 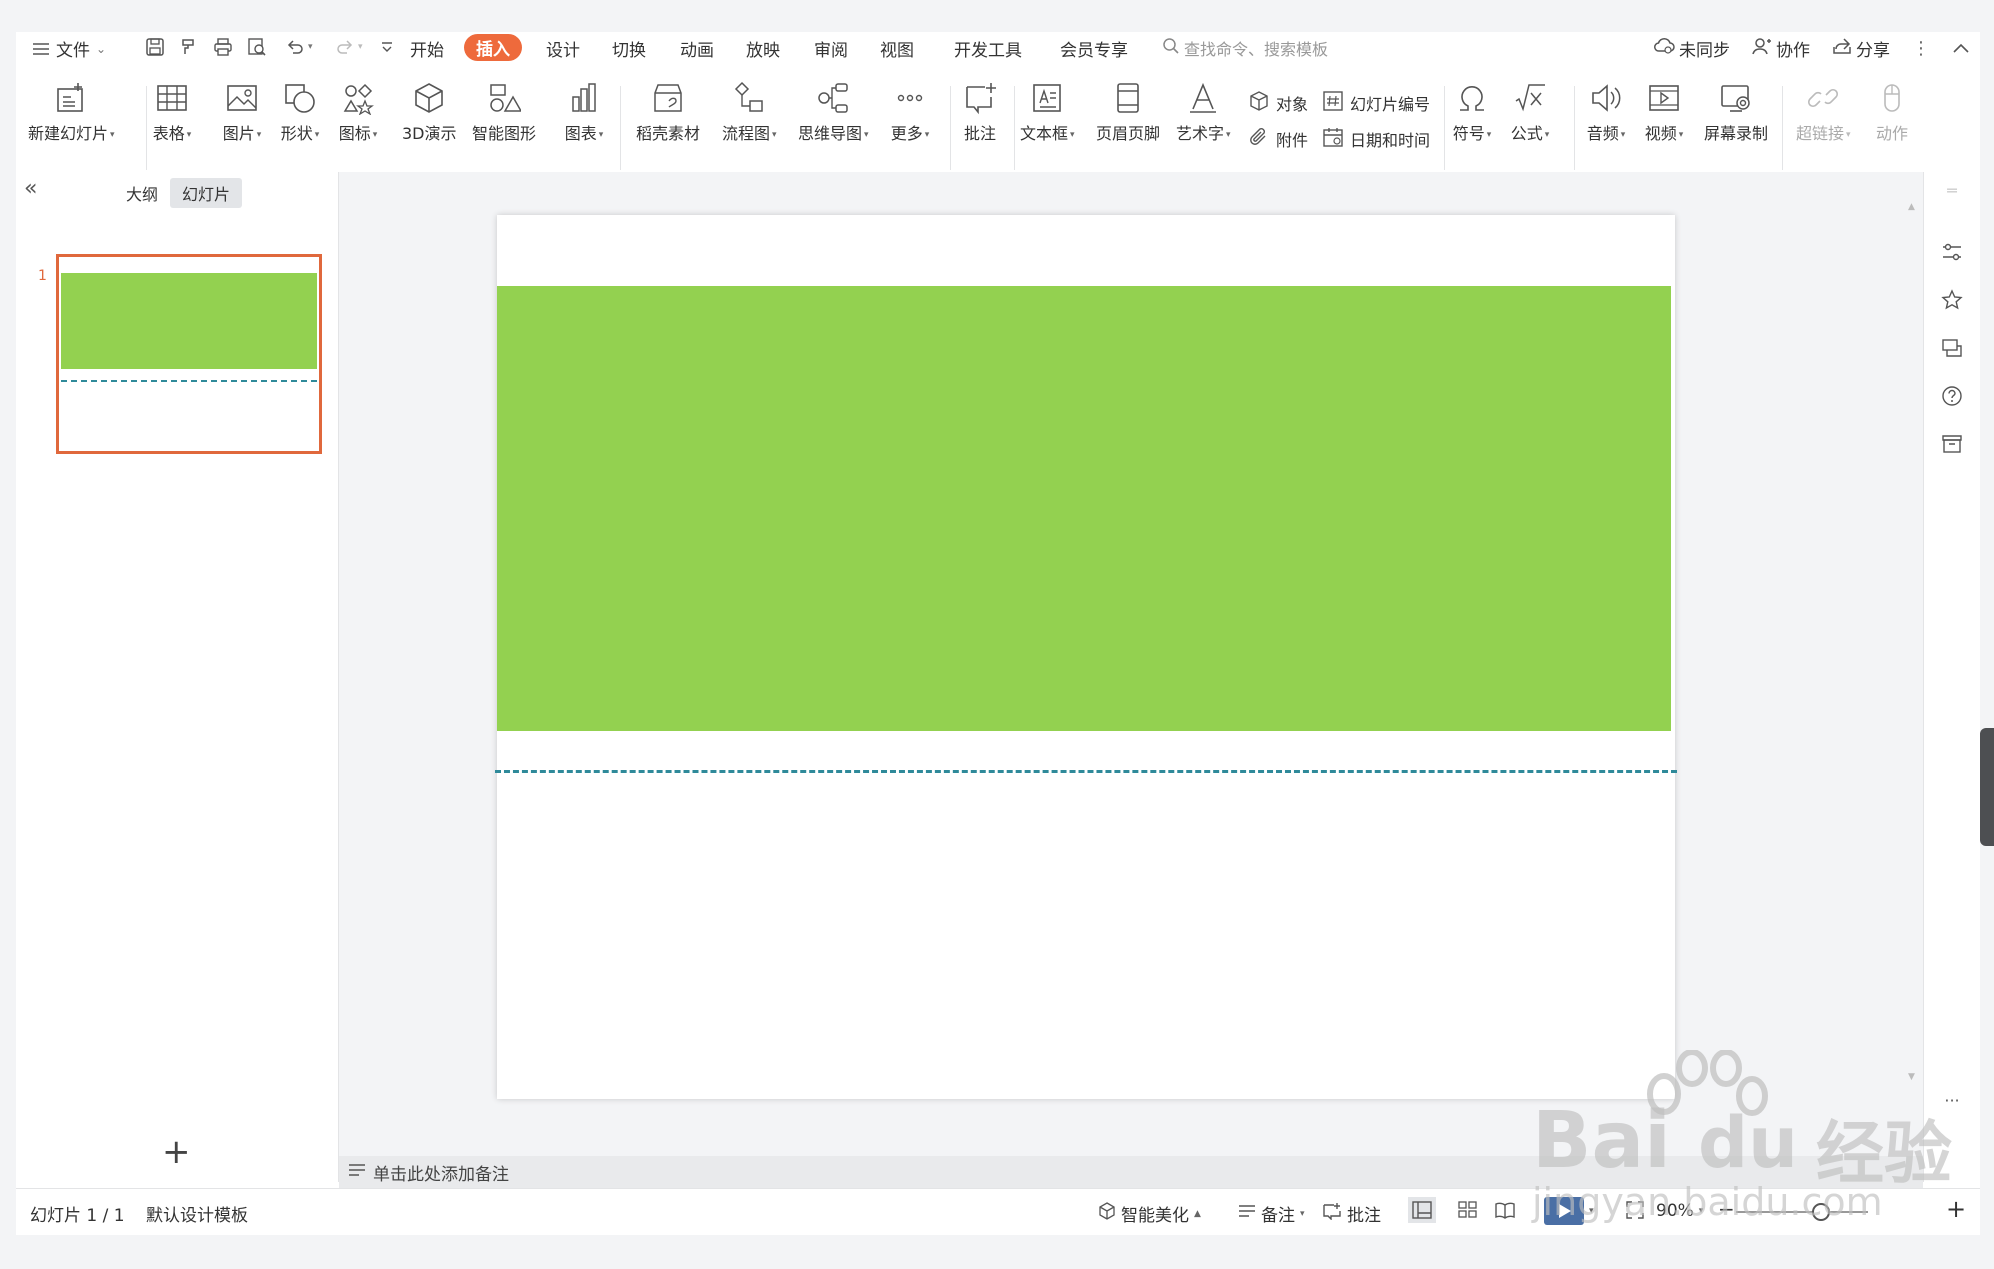 I want to click on sorter-view-icon, so click(x=1468, y=1210).